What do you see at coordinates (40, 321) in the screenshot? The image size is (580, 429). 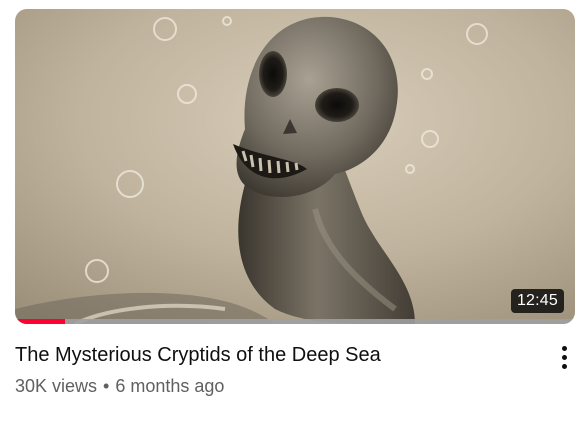 I see `watch-progress-fill` at bounding box center [40, 321].